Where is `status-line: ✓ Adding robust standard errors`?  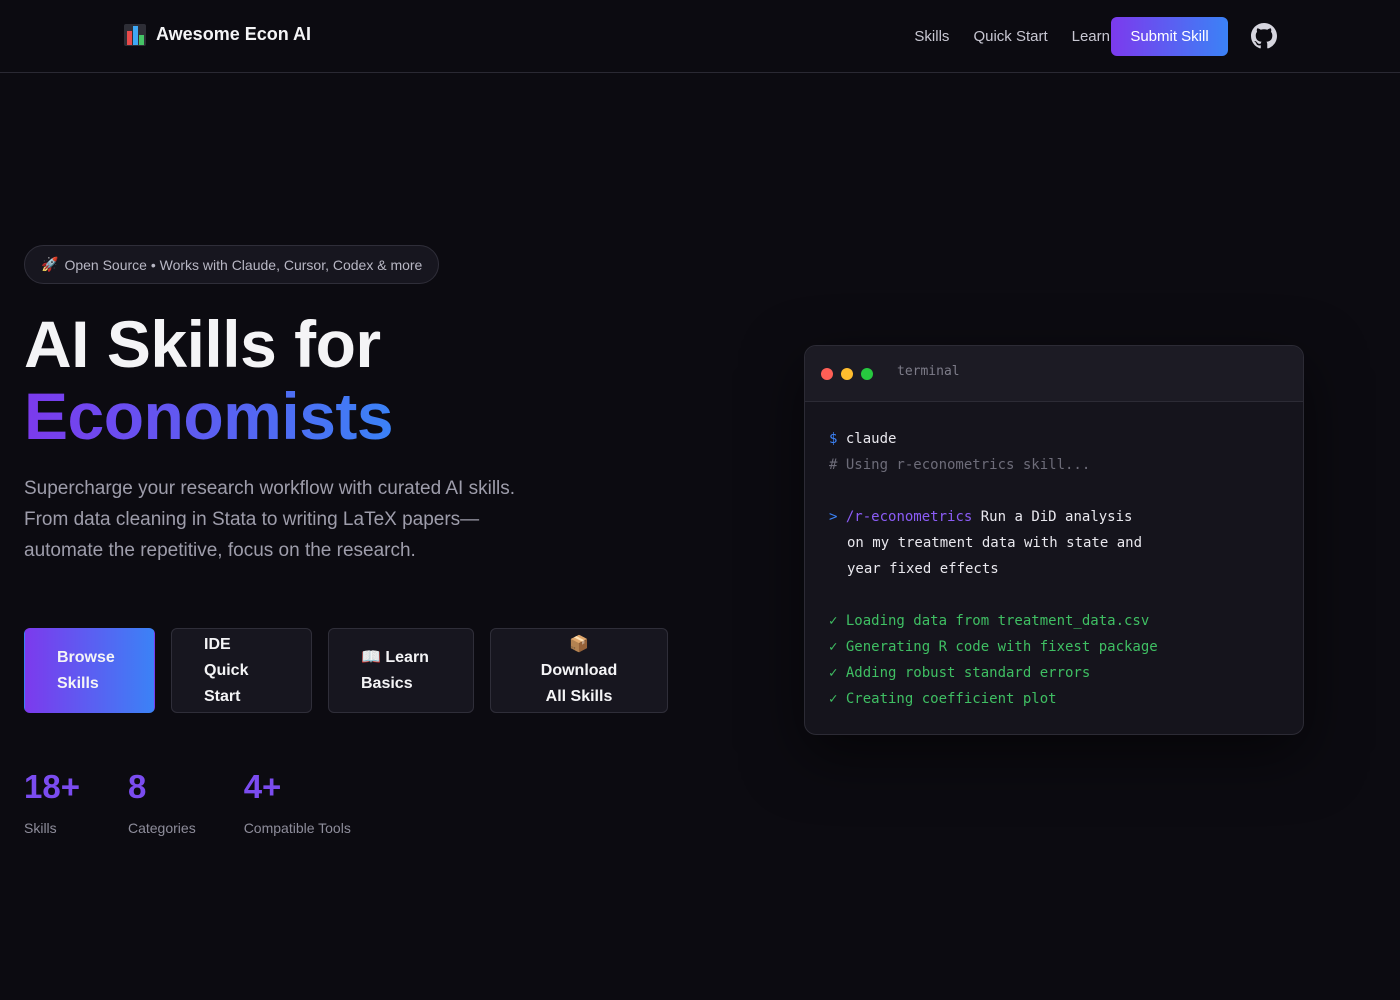
status-line: ✓ Adding robust standard errors is located at coordinates (960, 673).